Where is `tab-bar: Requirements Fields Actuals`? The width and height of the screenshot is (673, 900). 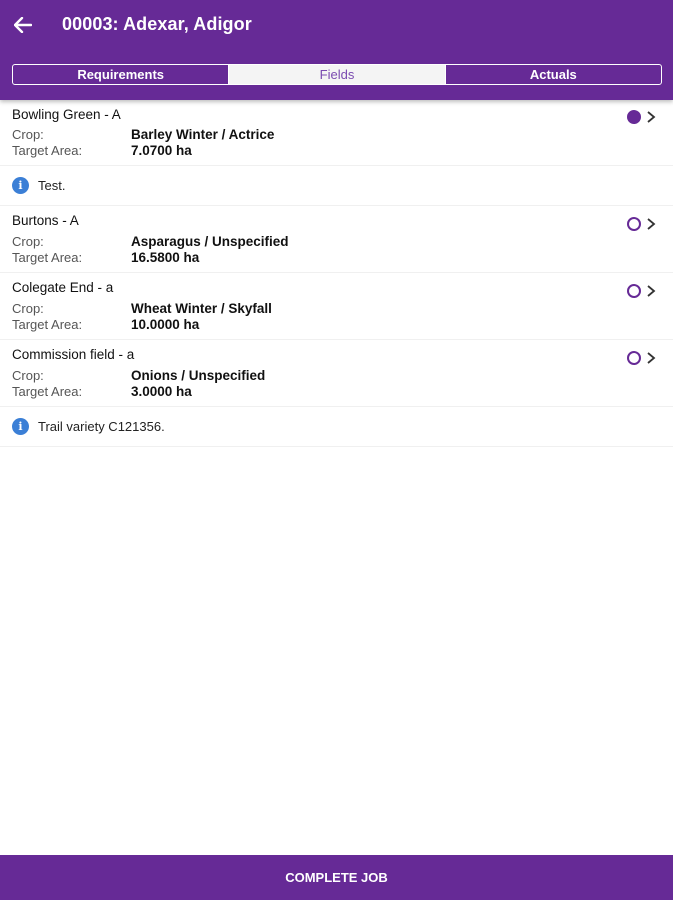 tab-bar: Requirements Fields Actuals is located at coordinates (337, 74).